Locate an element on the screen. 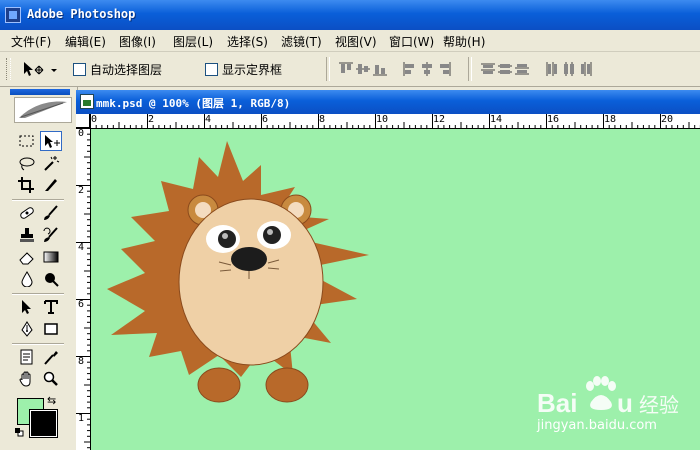  history-brush-tool is located at coordinates (51, 235).